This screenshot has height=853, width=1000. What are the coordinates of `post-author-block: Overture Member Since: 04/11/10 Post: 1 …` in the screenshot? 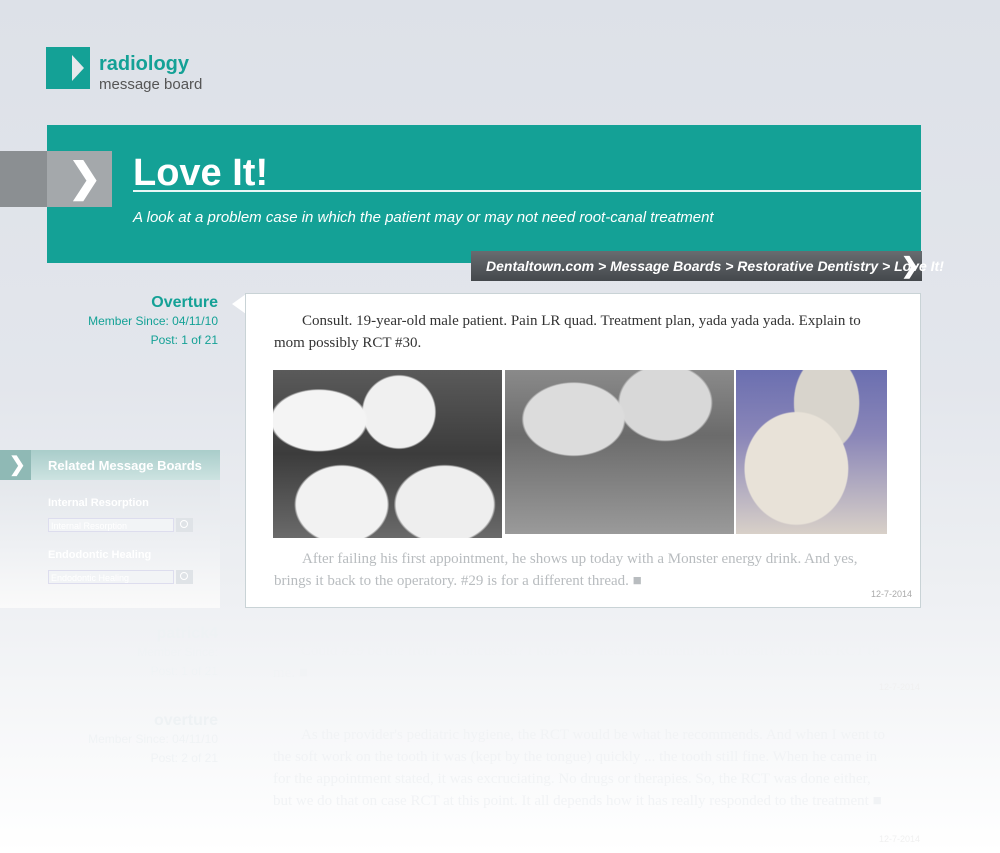 It's located at (153, 322).